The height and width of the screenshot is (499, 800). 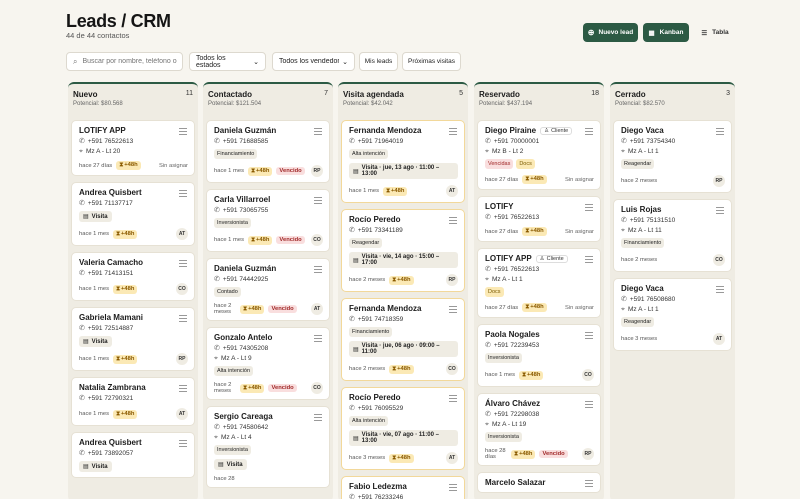 What do you see at coordinates (268, 358) in the screenshot?
I see `location-line: ⌖ Mz A - Lt 9` at bounding box center [268, 358].